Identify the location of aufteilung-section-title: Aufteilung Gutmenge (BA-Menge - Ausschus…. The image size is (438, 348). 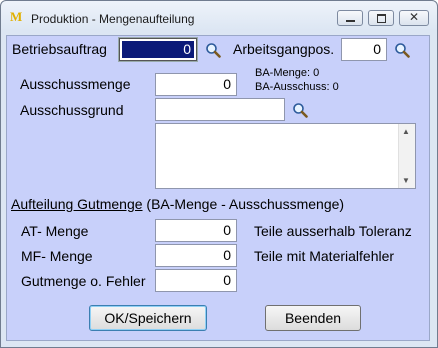
(177, 204).